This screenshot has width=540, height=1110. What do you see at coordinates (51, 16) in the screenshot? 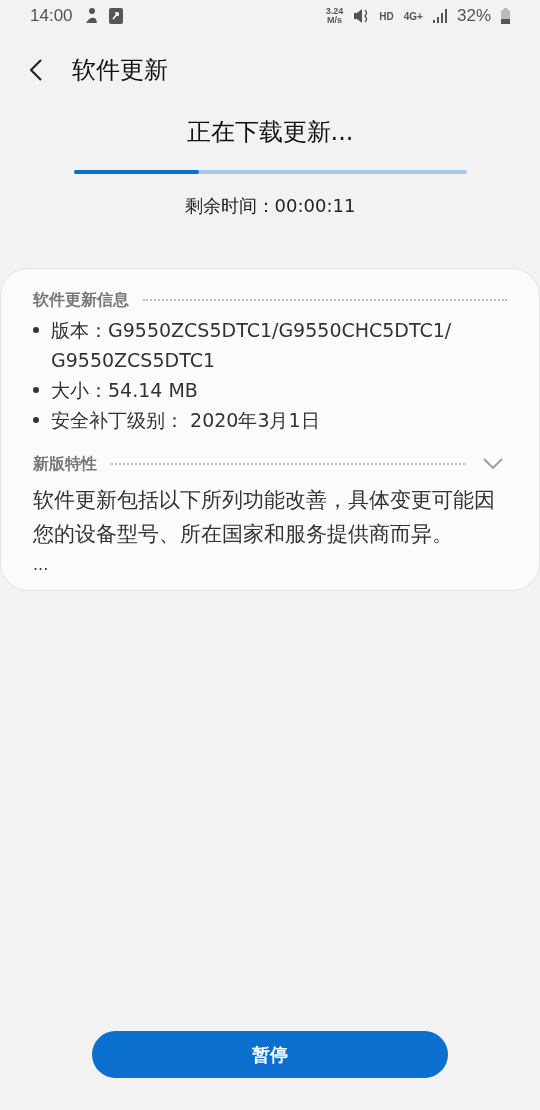
I see `status-time: 14:00` at bounding box center [51, 16].